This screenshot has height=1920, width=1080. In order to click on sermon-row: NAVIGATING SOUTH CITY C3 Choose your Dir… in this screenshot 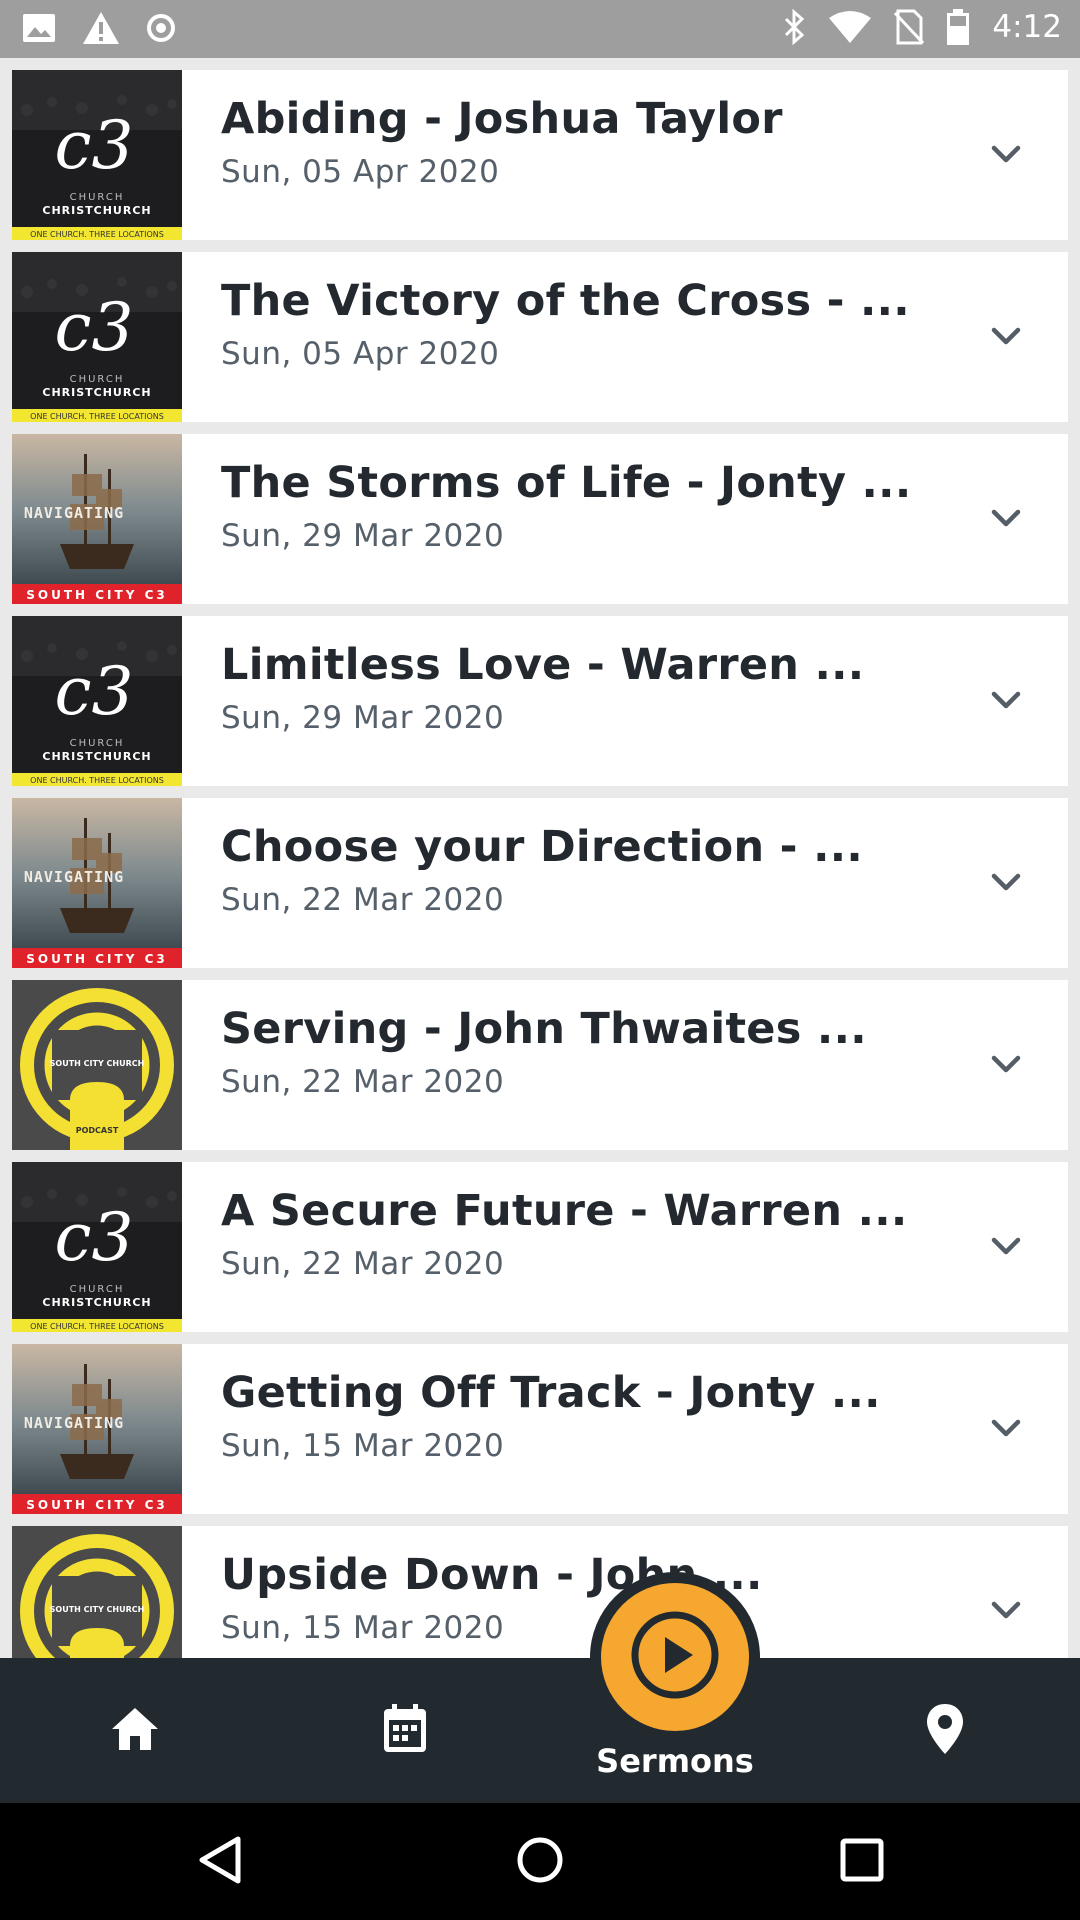, I will do `click(540, 883)`.